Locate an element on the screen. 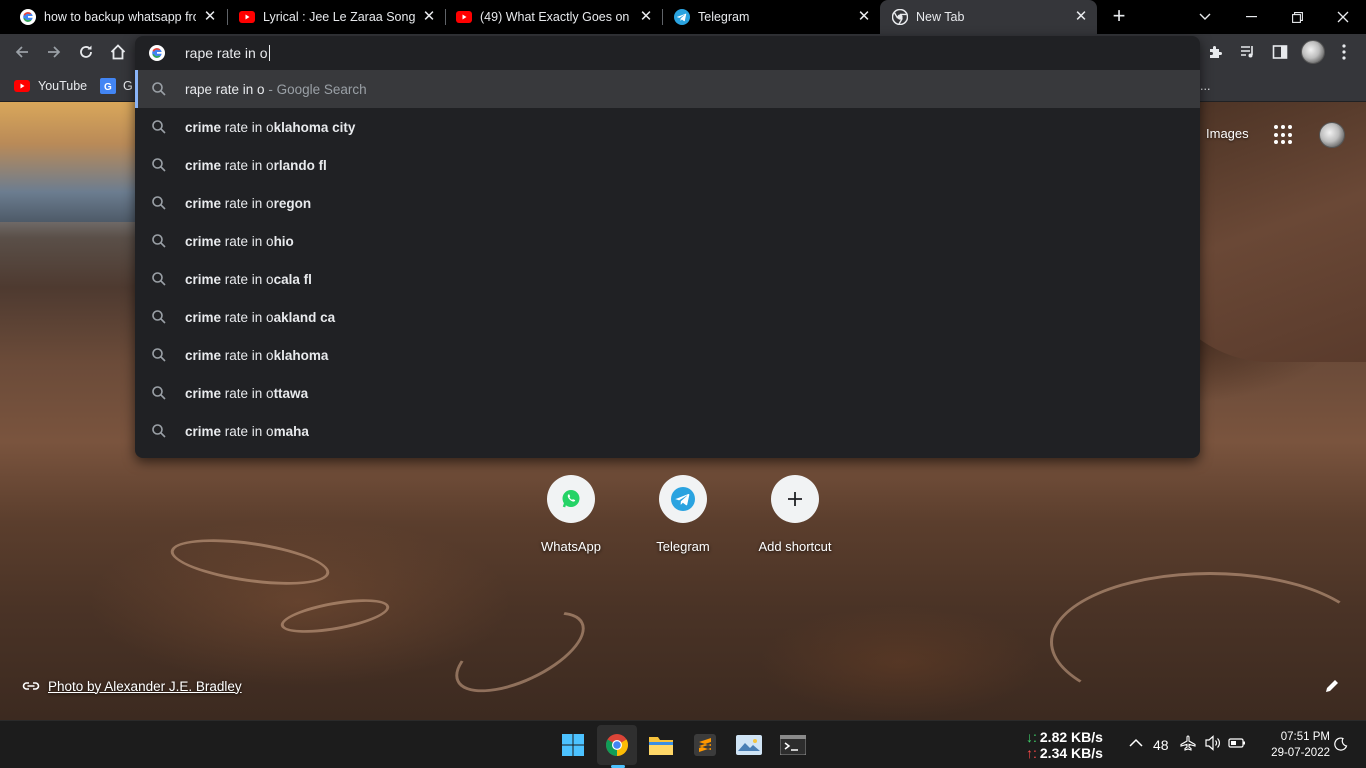 The height and width of the screenshot is (768, 1366). customize-button is located at coordinates (1334, 688).